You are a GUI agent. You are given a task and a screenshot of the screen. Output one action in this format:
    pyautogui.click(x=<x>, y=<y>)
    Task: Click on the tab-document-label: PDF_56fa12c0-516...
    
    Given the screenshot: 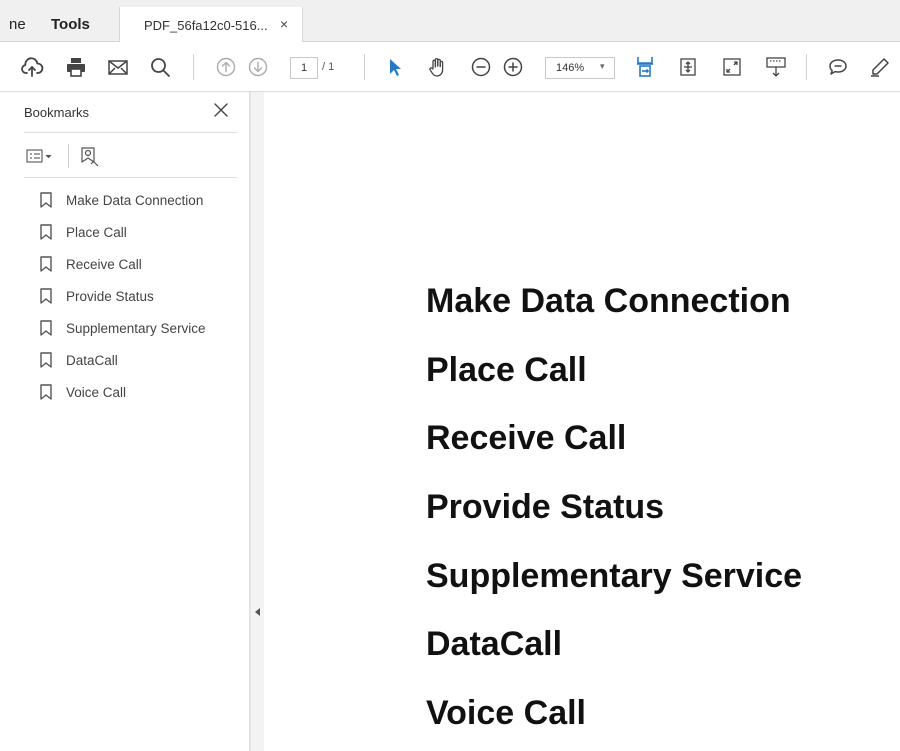 What is the action you would take?
    pyautogui.click(x=206, y=25)
    